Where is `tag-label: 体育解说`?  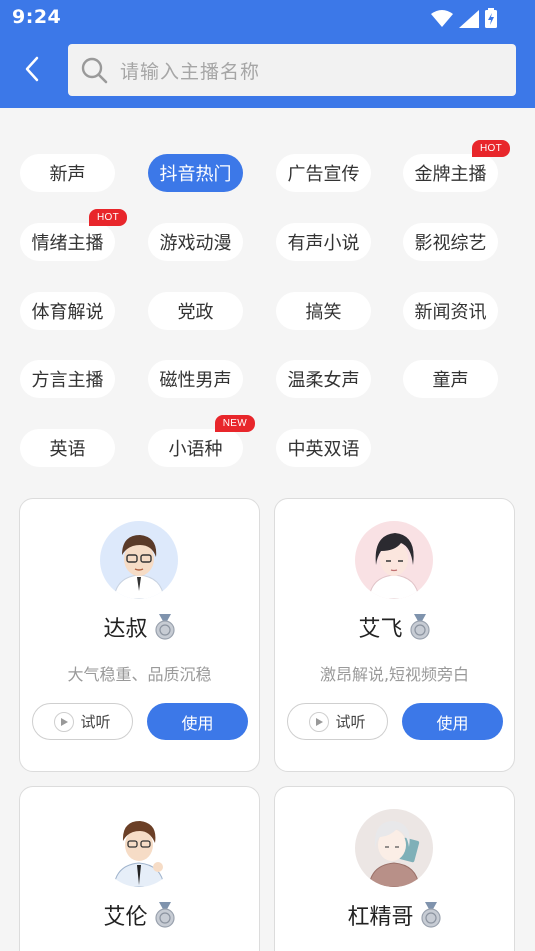
tag-label: 体育解说 is located at coordinates (67, 312).